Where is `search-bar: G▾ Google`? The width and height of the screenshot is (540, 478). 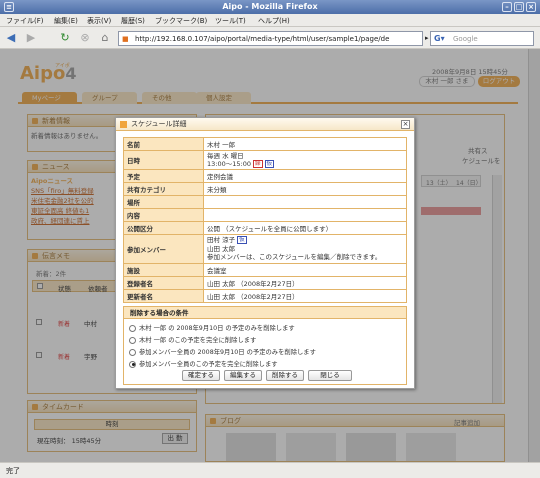
search-bar: G▾ Google is located at coordinates (482, 38).